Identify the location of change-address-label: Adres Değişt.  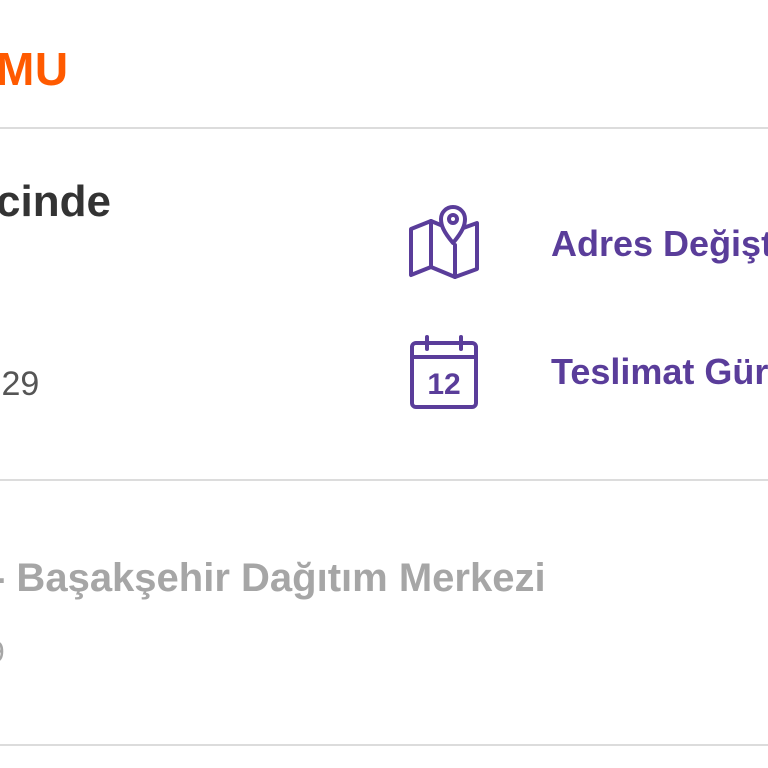
(659, 243).